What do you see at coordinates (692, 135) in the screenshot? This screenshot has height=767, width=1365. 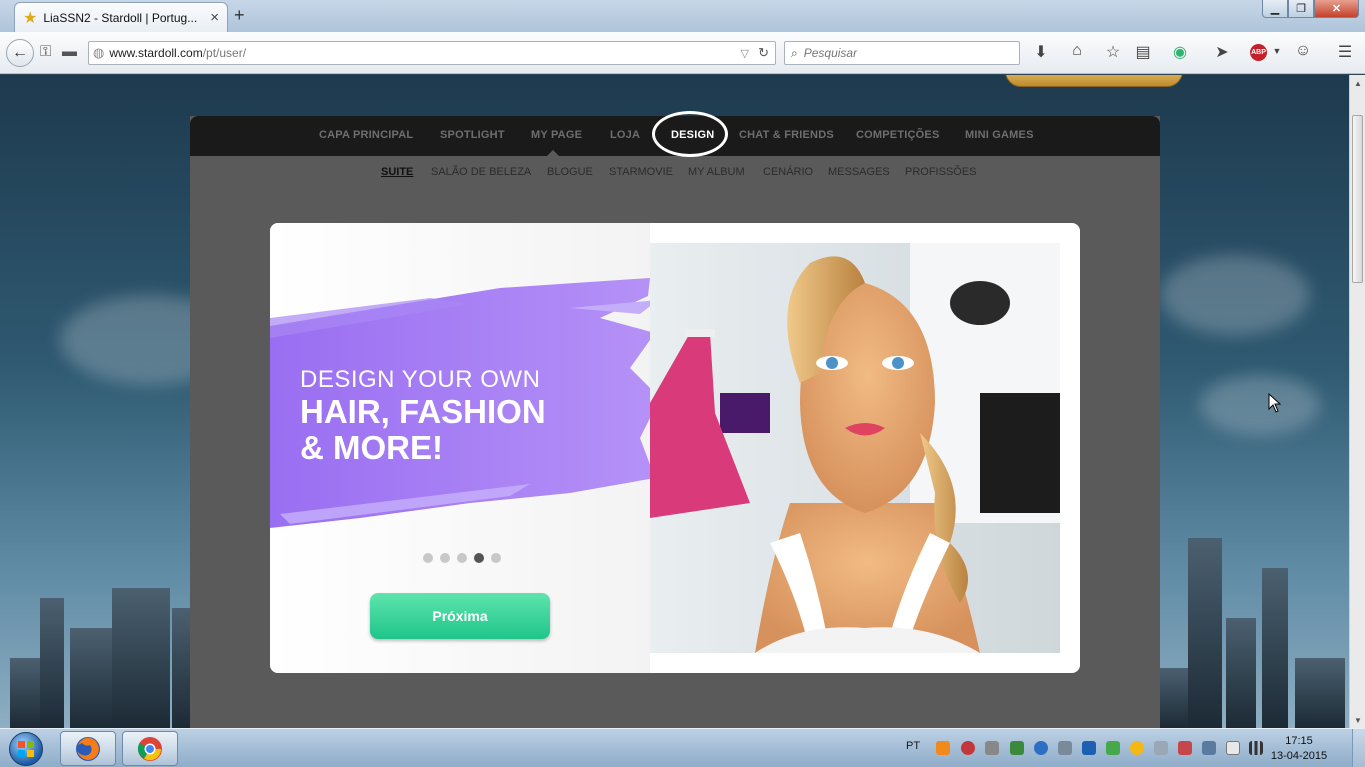 I see `nav-design: DESIGN` at bounding box center [692, 135].